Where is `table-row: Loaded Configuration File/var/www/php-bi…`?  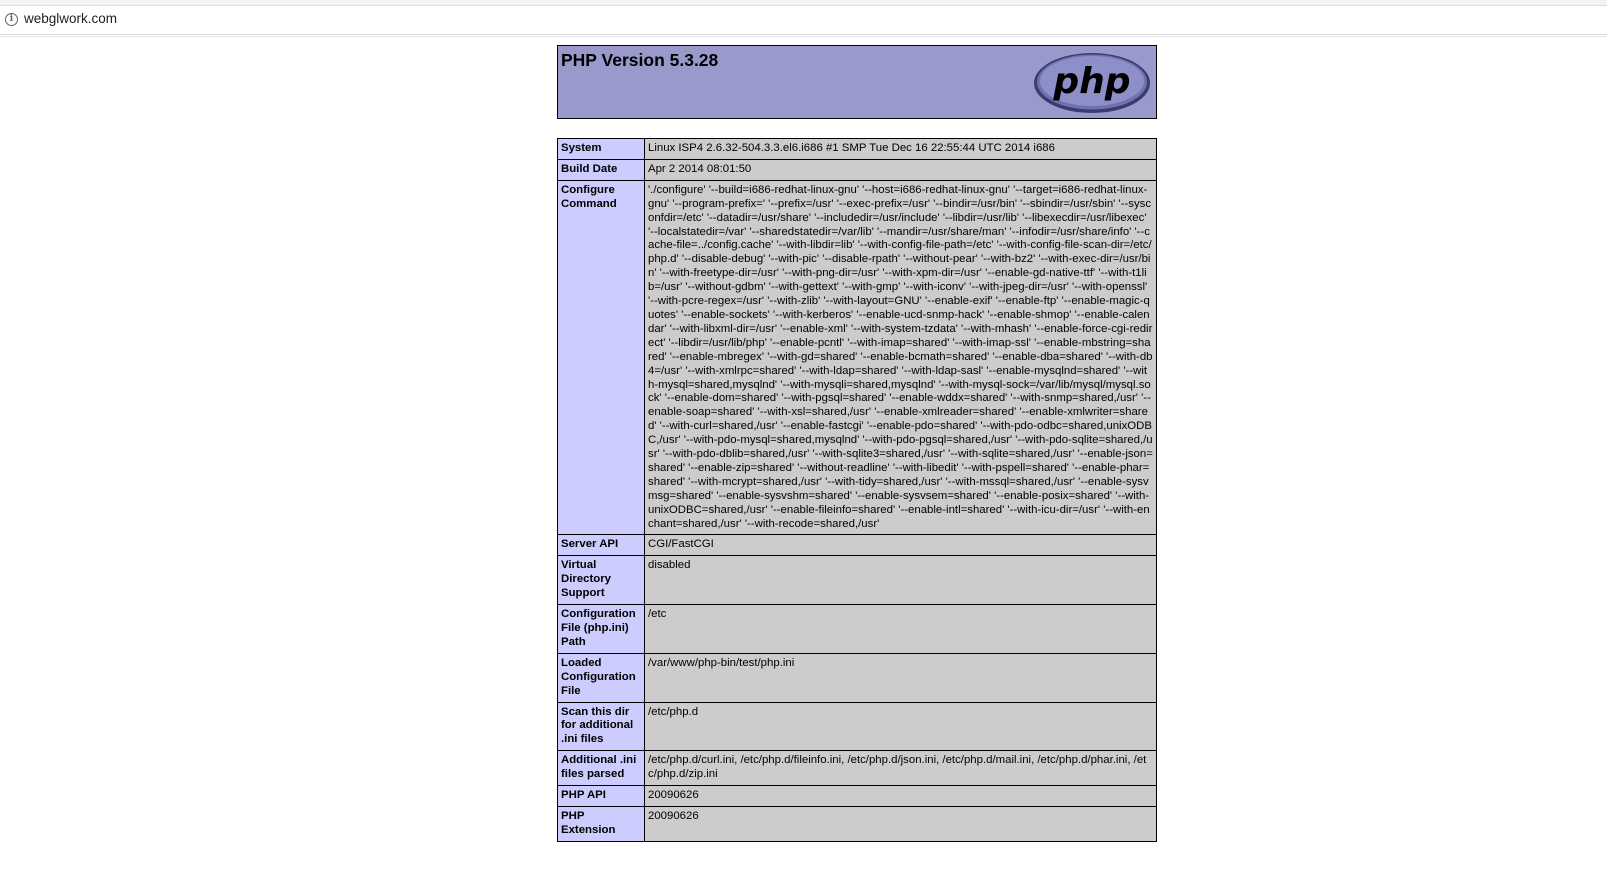
table-row: Loaded Configuration File/var/www/php-bi… is located at coordinates (857, 677).